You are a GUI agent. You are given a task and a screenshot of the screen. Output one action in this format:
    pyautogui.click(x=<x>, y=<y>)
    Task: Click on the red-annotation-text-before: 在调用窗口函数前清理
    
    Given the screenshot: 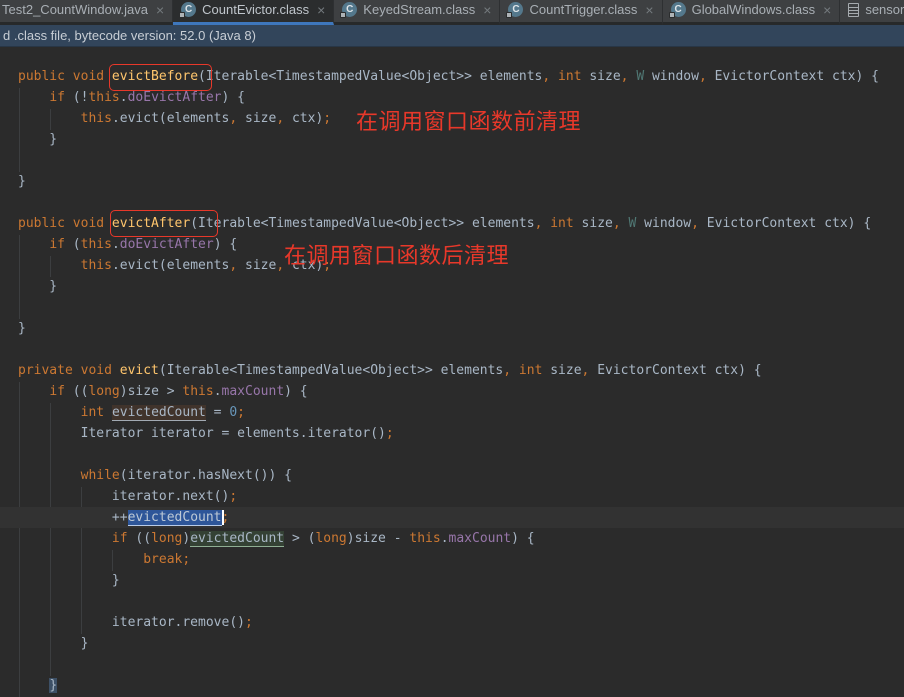 What is the action you would take?
    pyautogui.click(x=469, y=121)
    